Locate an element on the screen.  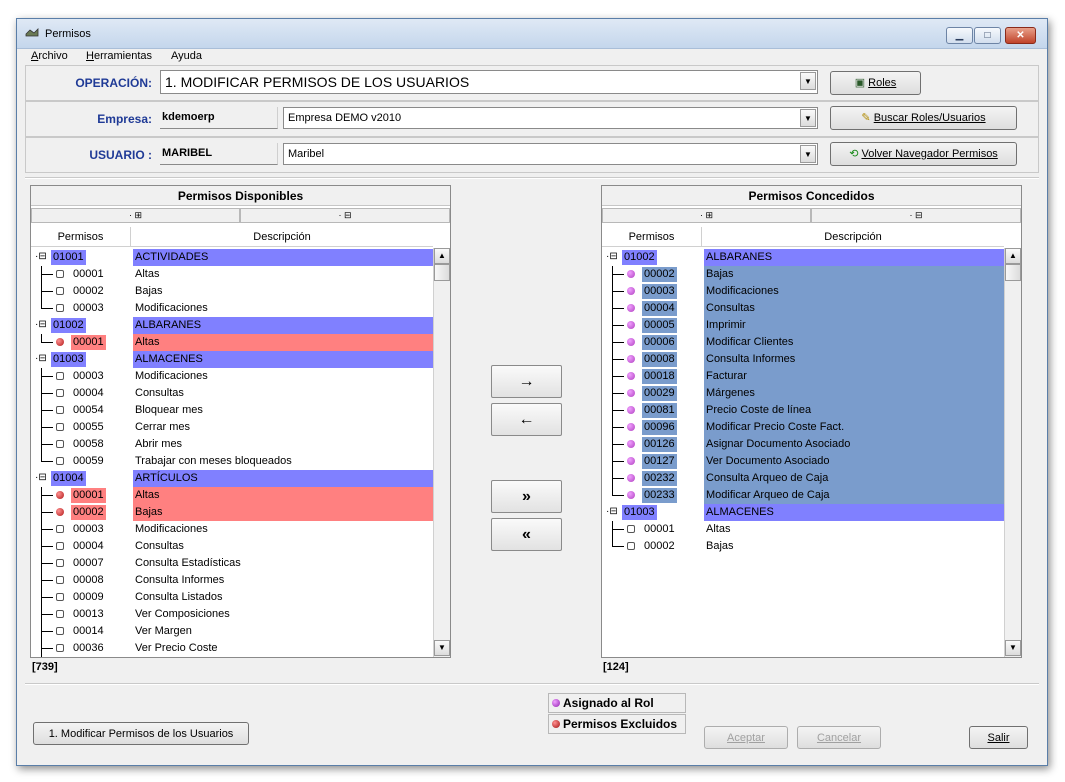
tree-item-row: 00058 Abrir mes is located at coordinates (232, 444).